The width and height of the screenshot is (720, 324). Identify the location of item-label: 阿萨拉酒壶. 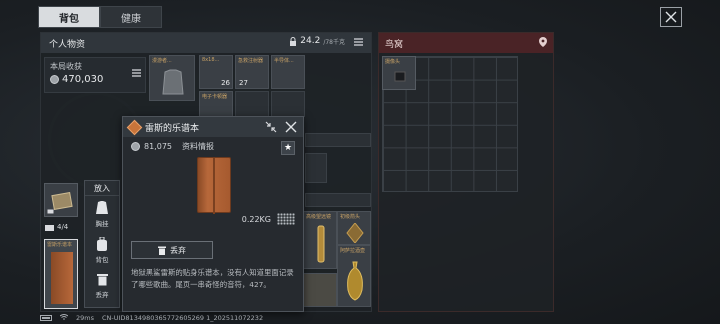
(353, 251).